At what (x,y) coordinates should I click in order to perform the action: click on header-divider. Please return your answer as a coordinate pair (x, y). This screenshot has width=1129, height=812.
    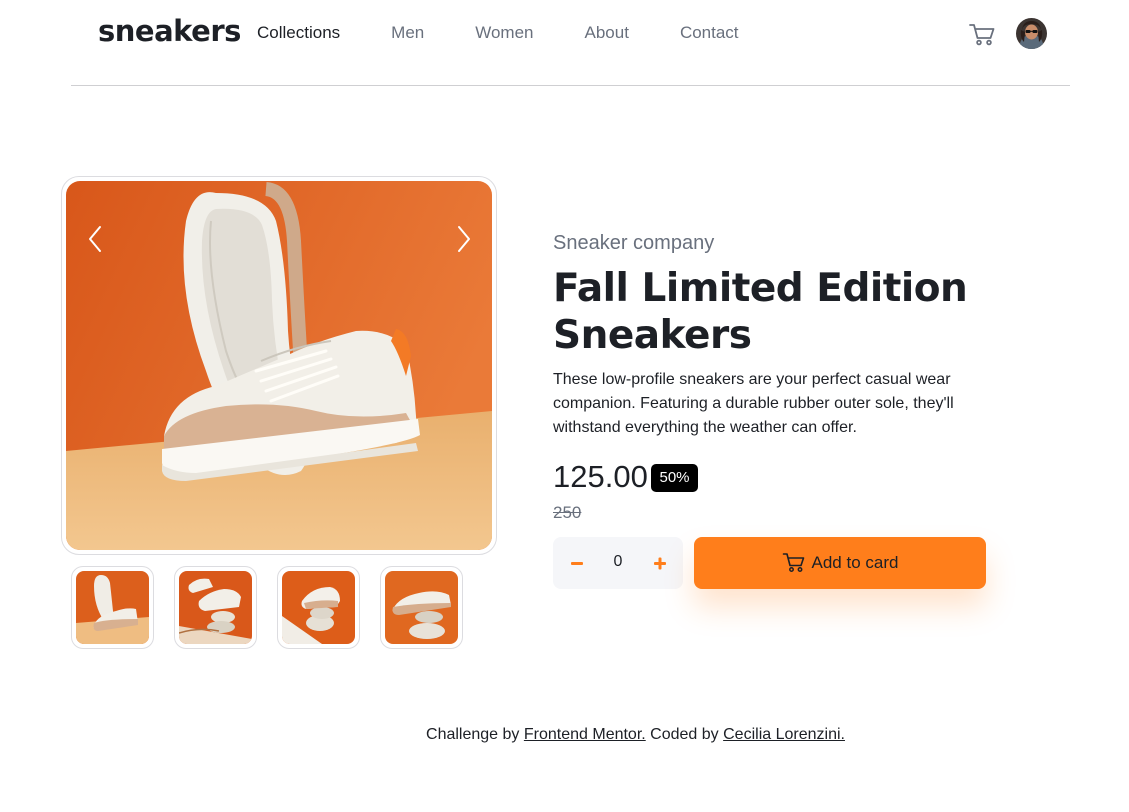
    Looking at the image, I should click on (570, 85).